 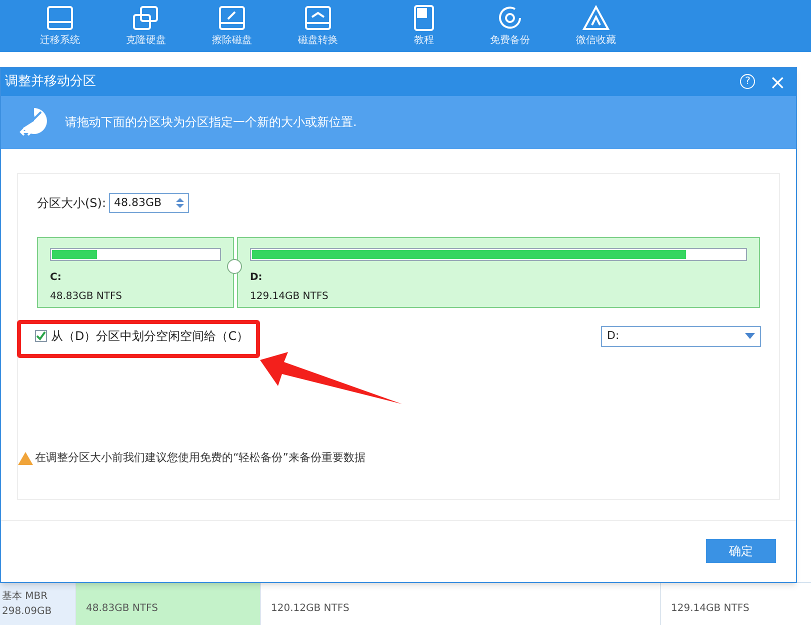 What do you see at coordinates (200, 458) in the screenshot?
I see `warning-text: 在调整分区大小前我们建议您使用免费的“轻松备份”来备份重要数据` at bounding box center [200, 458].